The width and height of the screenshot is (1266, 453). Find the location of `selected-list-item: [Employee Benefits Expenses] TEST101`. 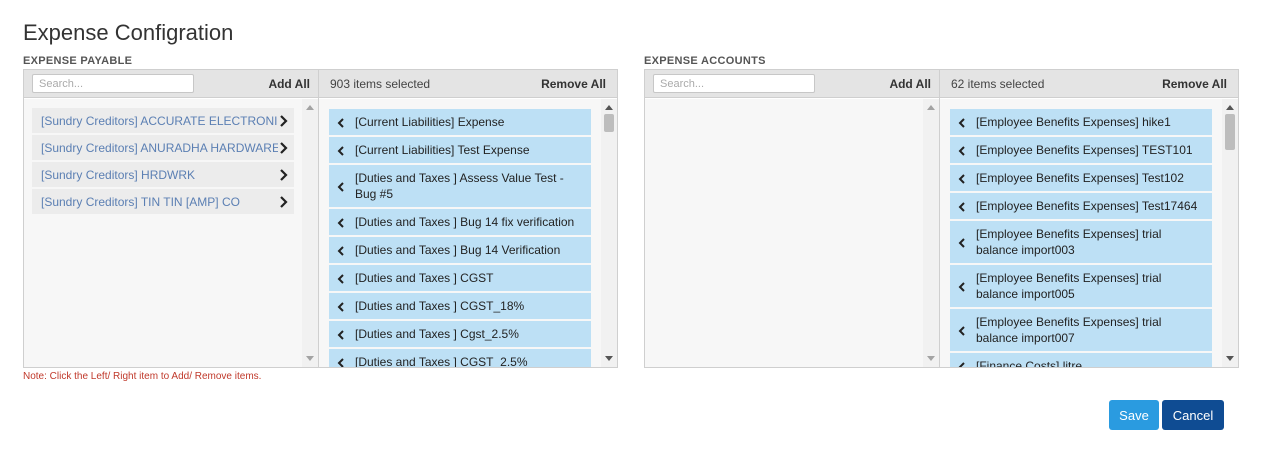

selected-list-item: [Employee Benefits Expenses] TEST101 is located at coordinates (1081, 150).